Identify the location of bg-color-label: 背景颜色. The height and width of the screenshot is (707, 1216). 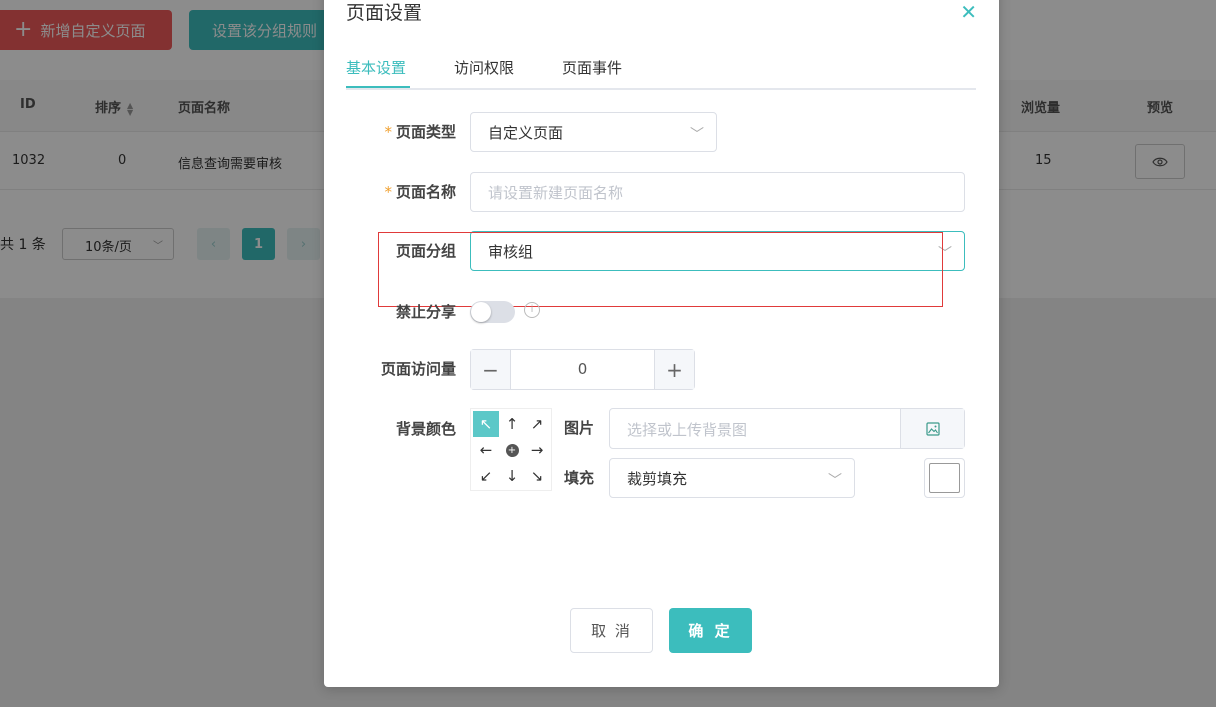
(425, 429).